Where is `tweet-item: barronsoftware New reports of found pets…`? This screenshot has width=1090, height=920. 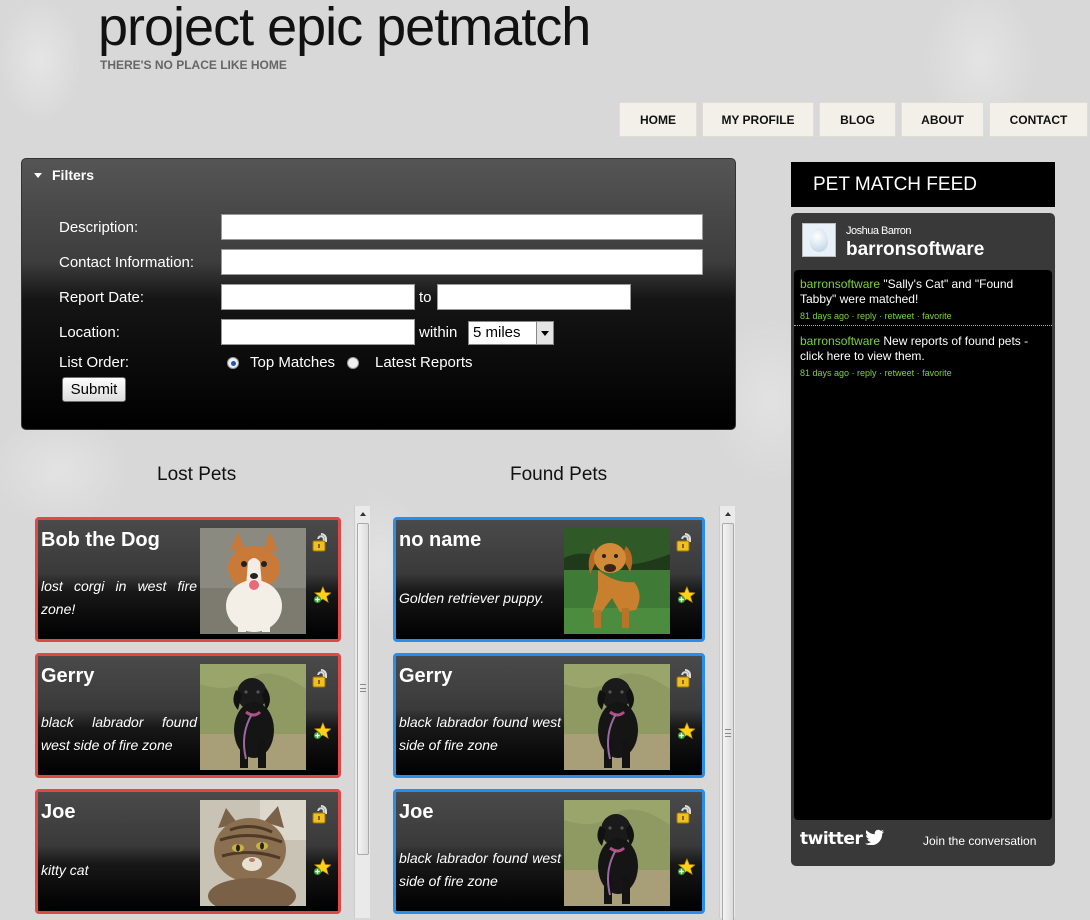 tweet-item: barronsoftware New reports of found pets… is located at coordinates (923, 357).